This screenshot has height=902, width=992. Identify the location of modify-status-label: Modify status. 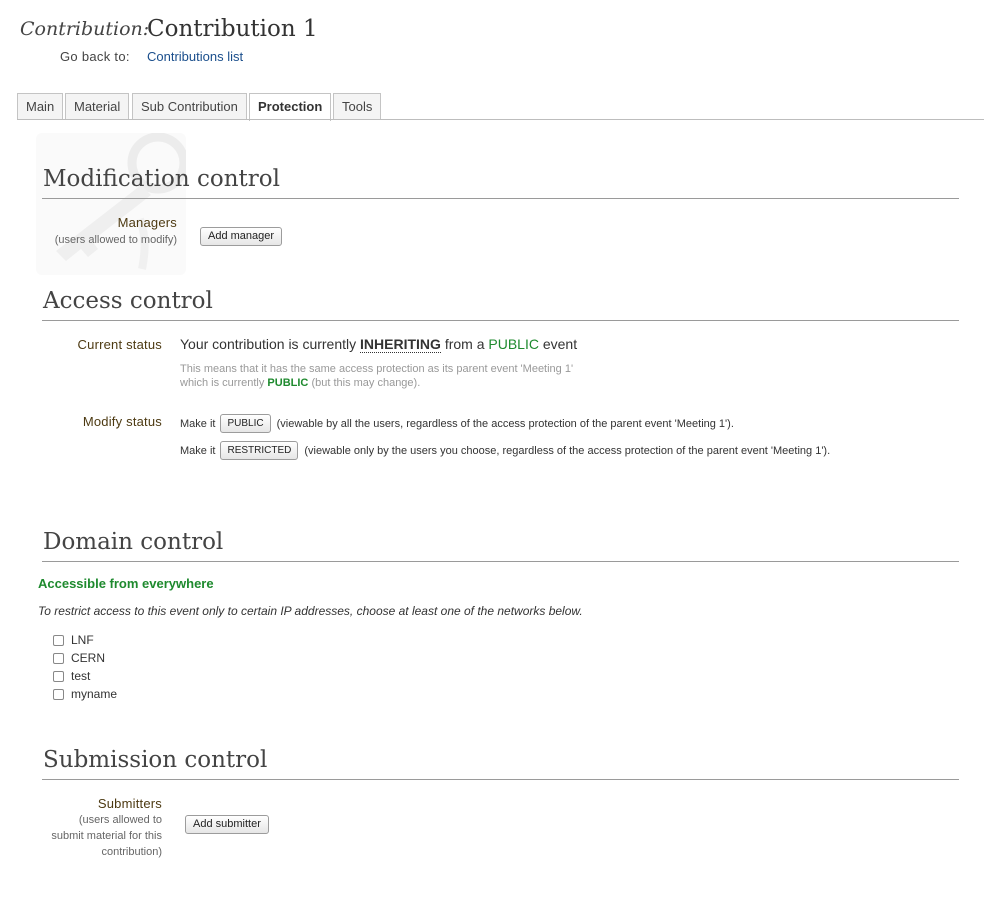
(122, 421).